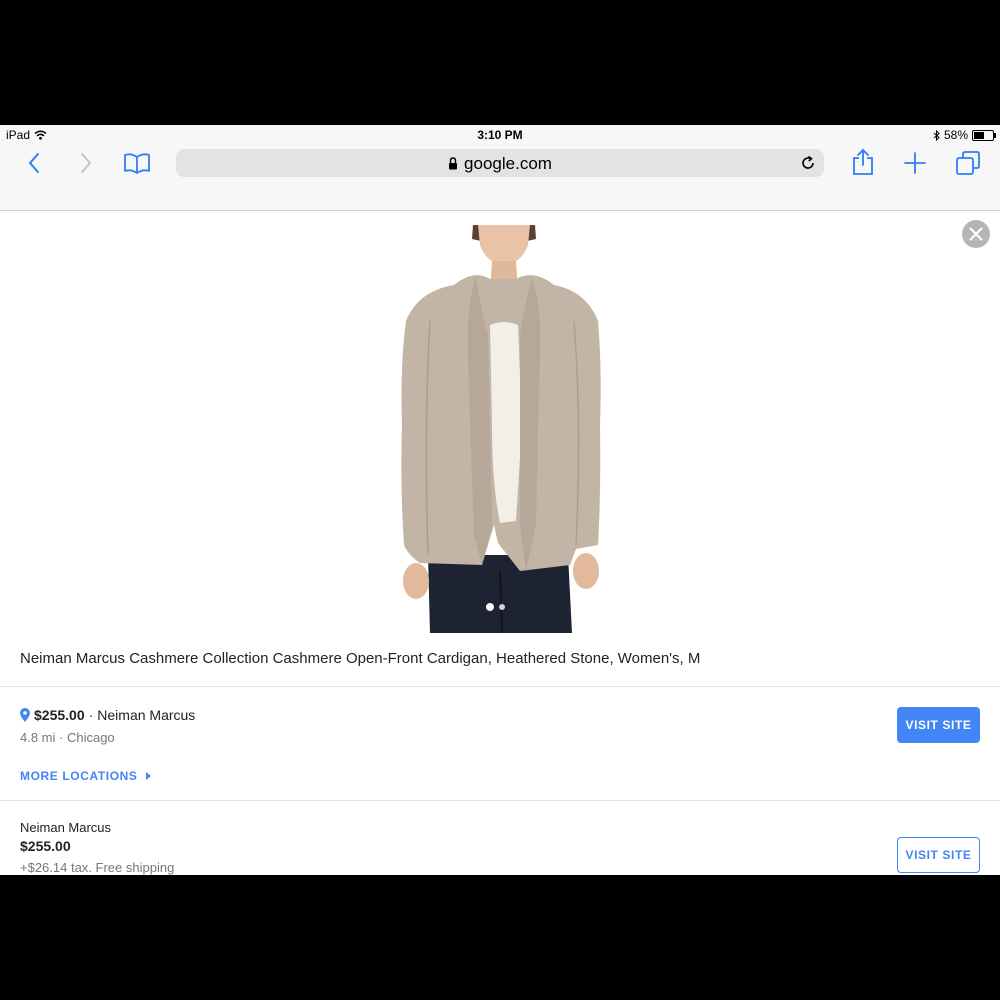 This screenshot has height=1000, width=1000. I want to click on status-time: 3:10 PM, so click(500, 135).